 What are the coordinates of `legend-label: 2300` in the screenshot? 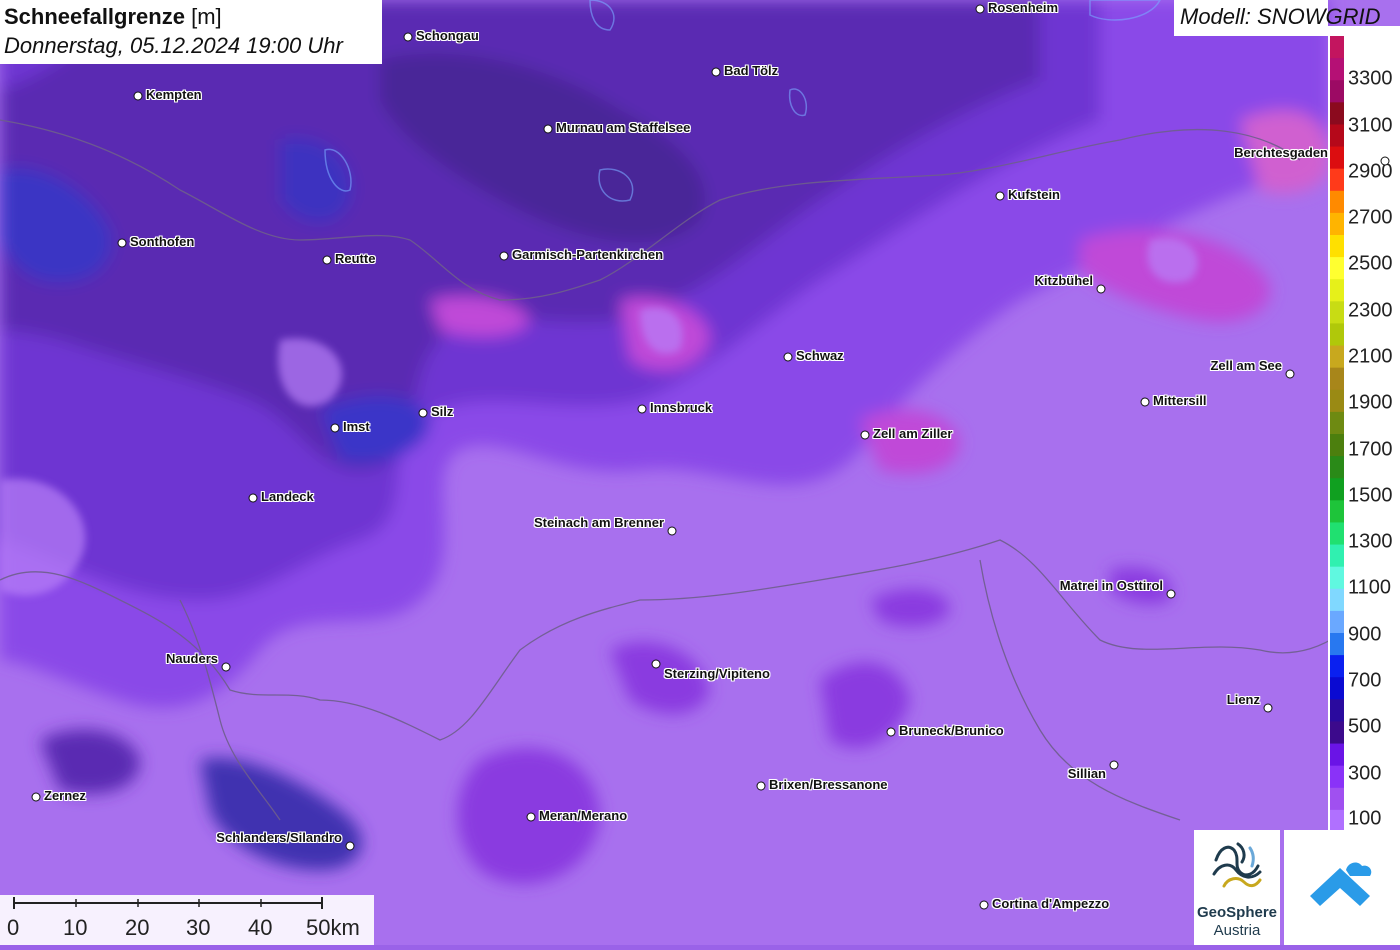 It's located at (1370, 310).